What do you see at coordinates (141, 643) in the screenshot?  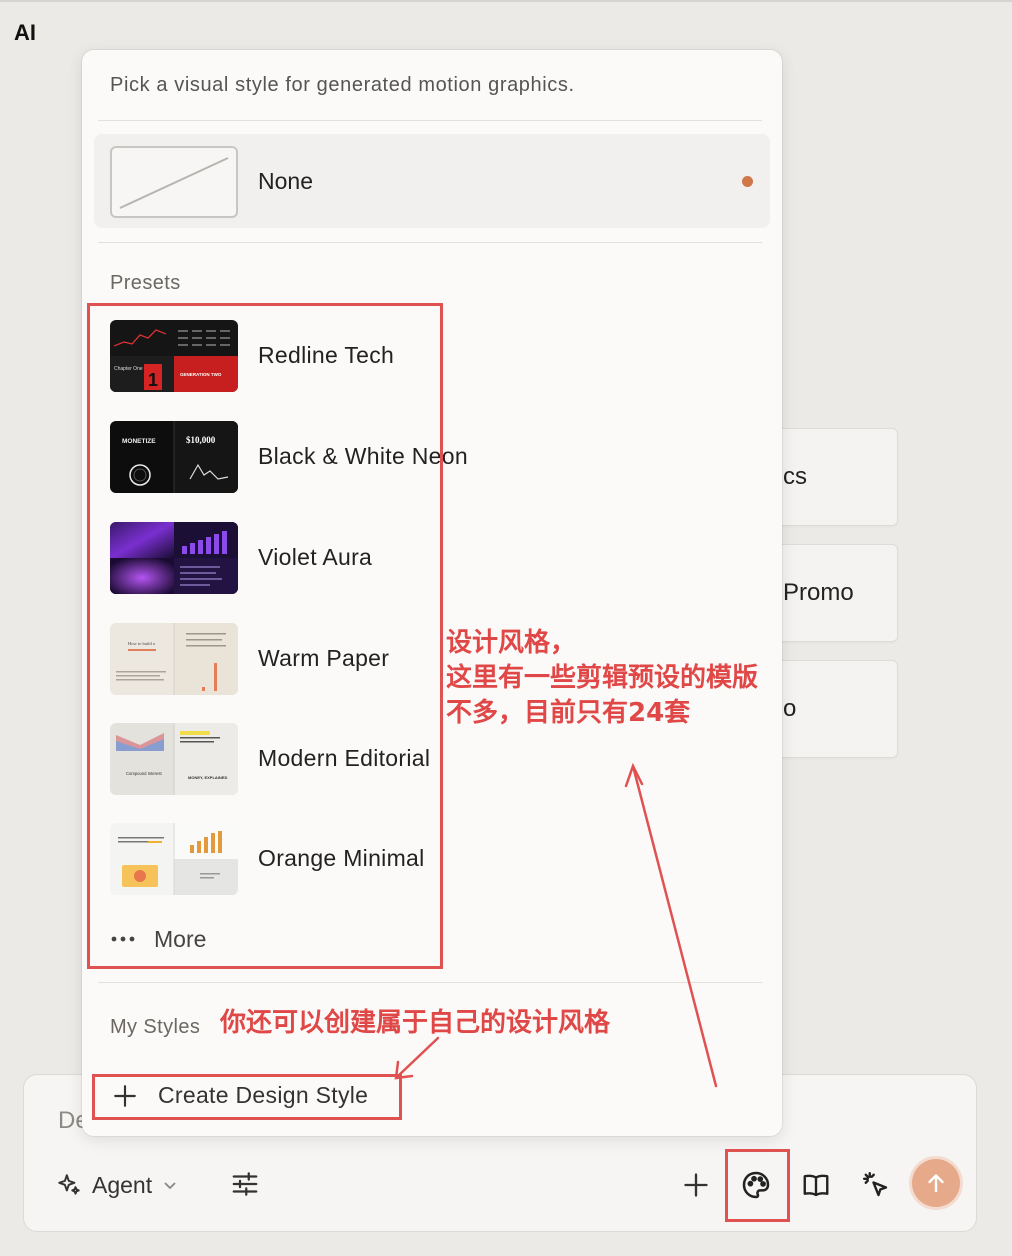 I see `thumb-text: How to build a` at bounding box center [141, 643].